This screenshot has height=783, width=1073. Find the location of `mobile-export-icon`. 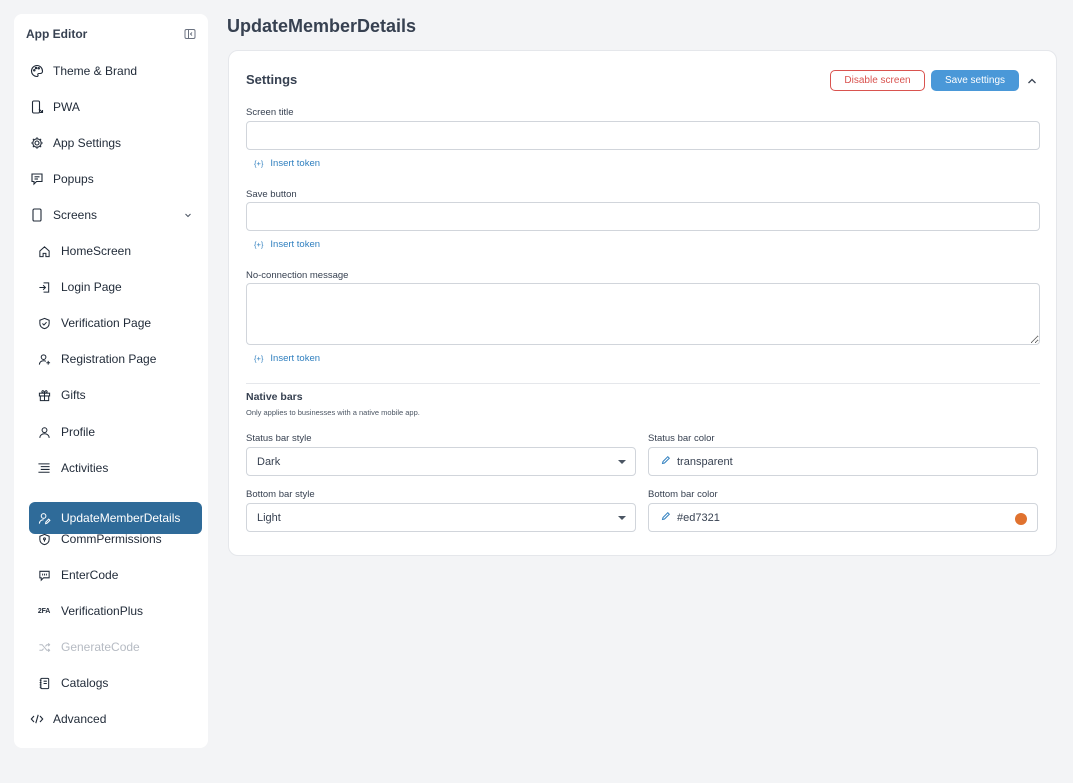

mobile-export-icon is located at coordinates (37, 107).